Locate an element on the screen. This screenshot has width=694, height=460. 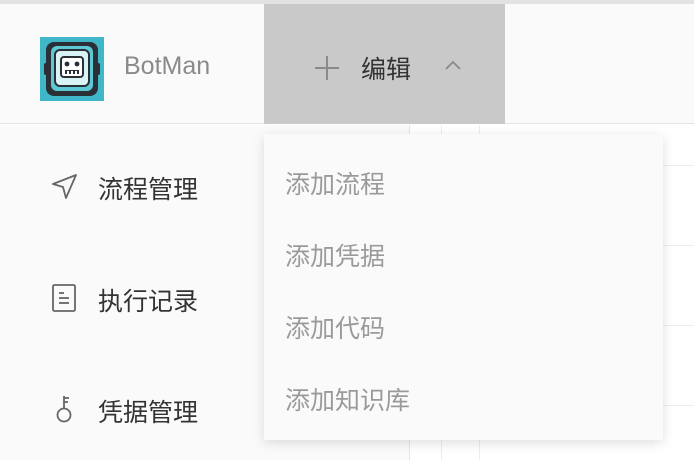
brand-name: BotMan is located at coordinates (167, 66).